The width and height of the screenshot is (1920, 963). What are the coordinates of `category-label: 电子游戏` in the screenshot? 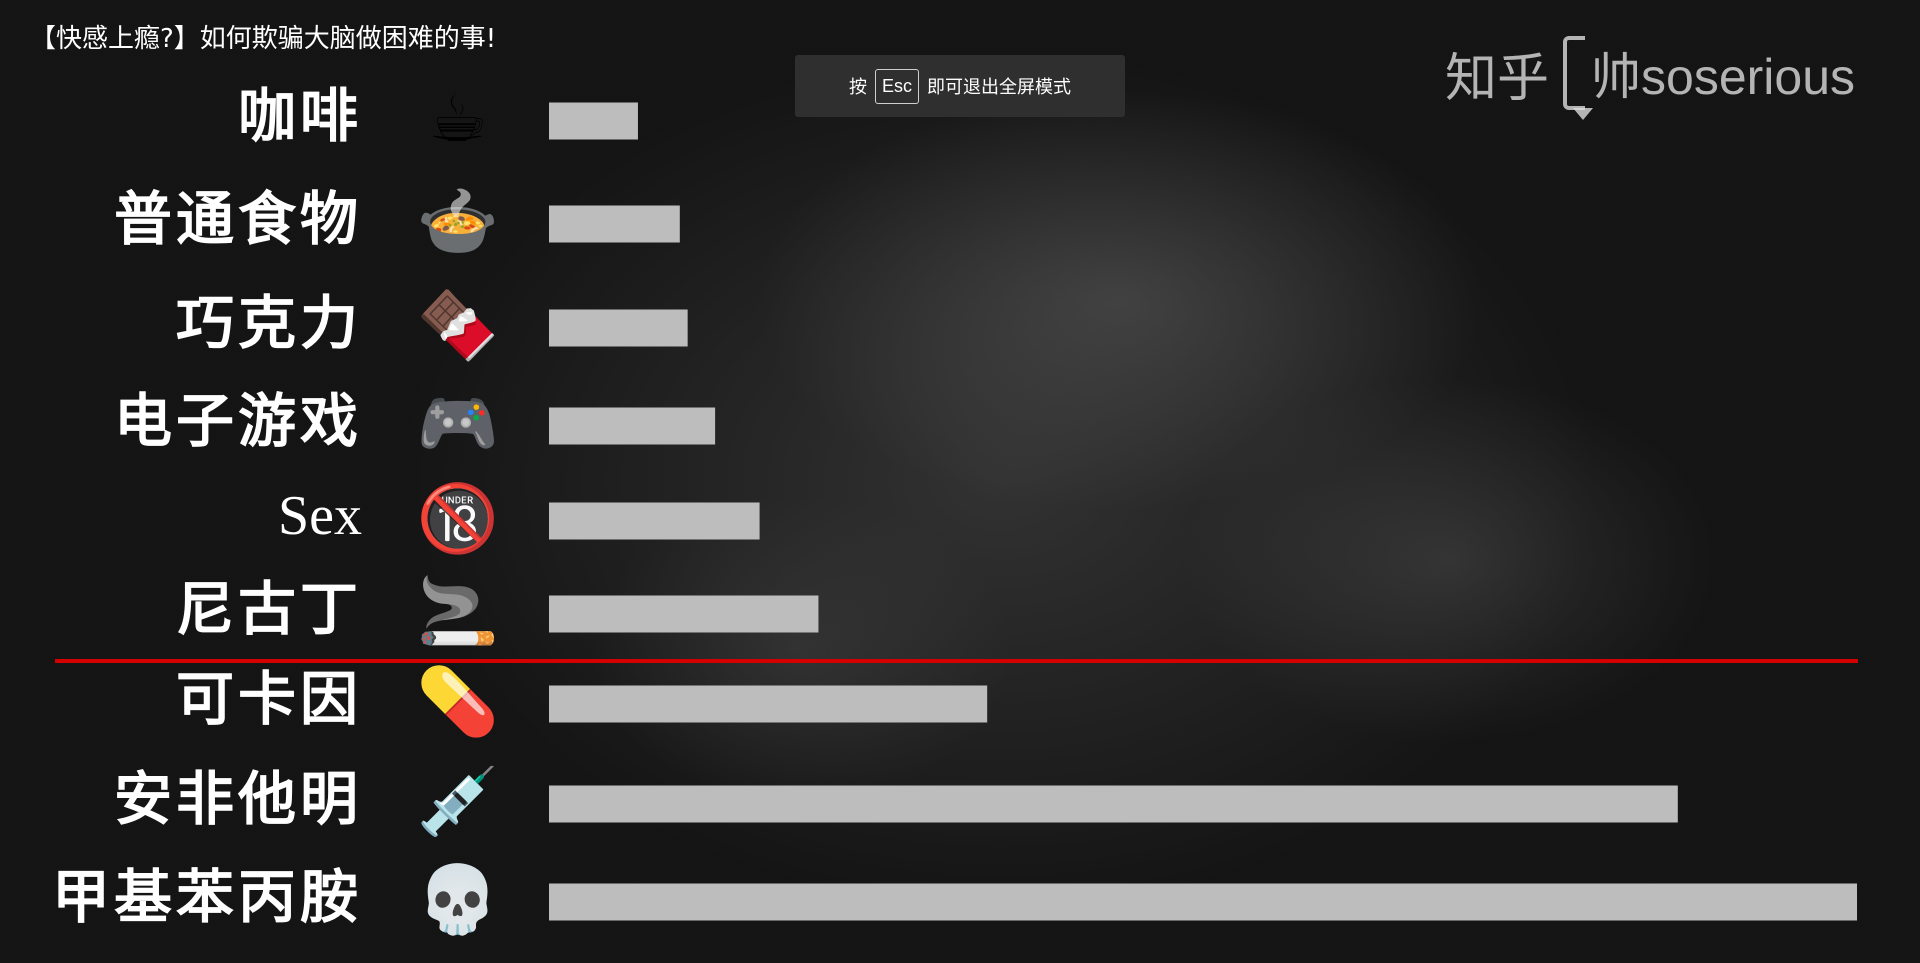 It's located at (238, 421).